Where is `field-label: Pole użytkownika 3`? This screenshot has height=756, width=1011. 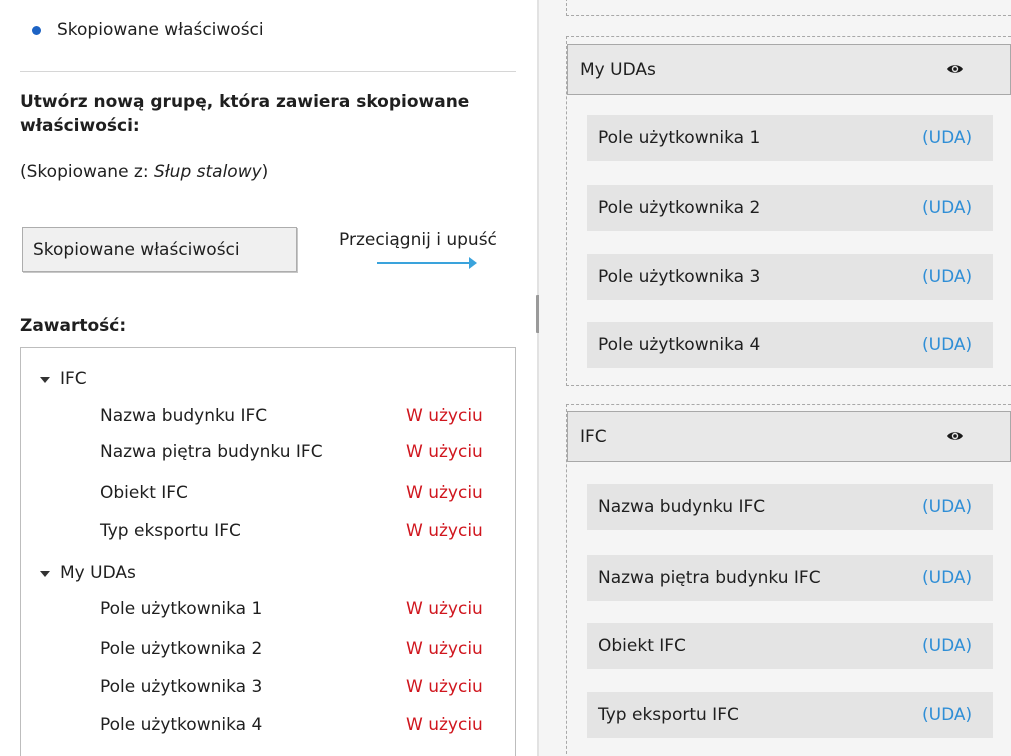
field-label: Pole użytkownika 3 is located at coordinates (679, 277).